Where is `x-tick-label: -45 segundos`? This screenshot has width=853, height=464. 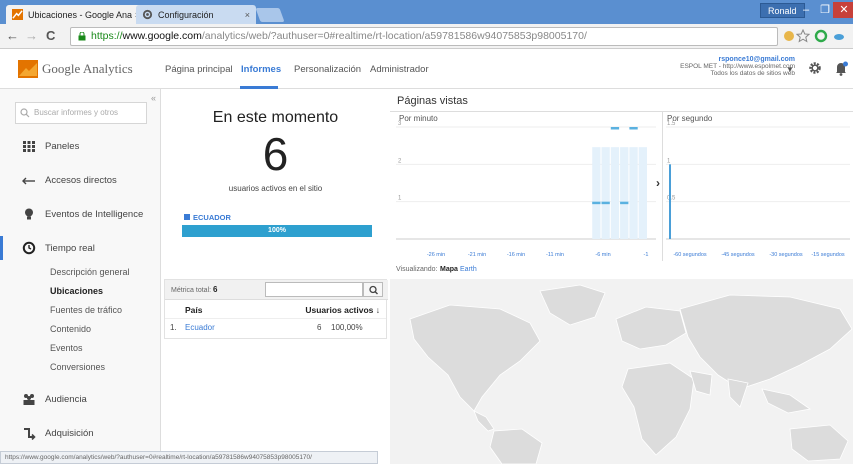 x-tick-label: -45 segundos is located at coordinates (738, 255).